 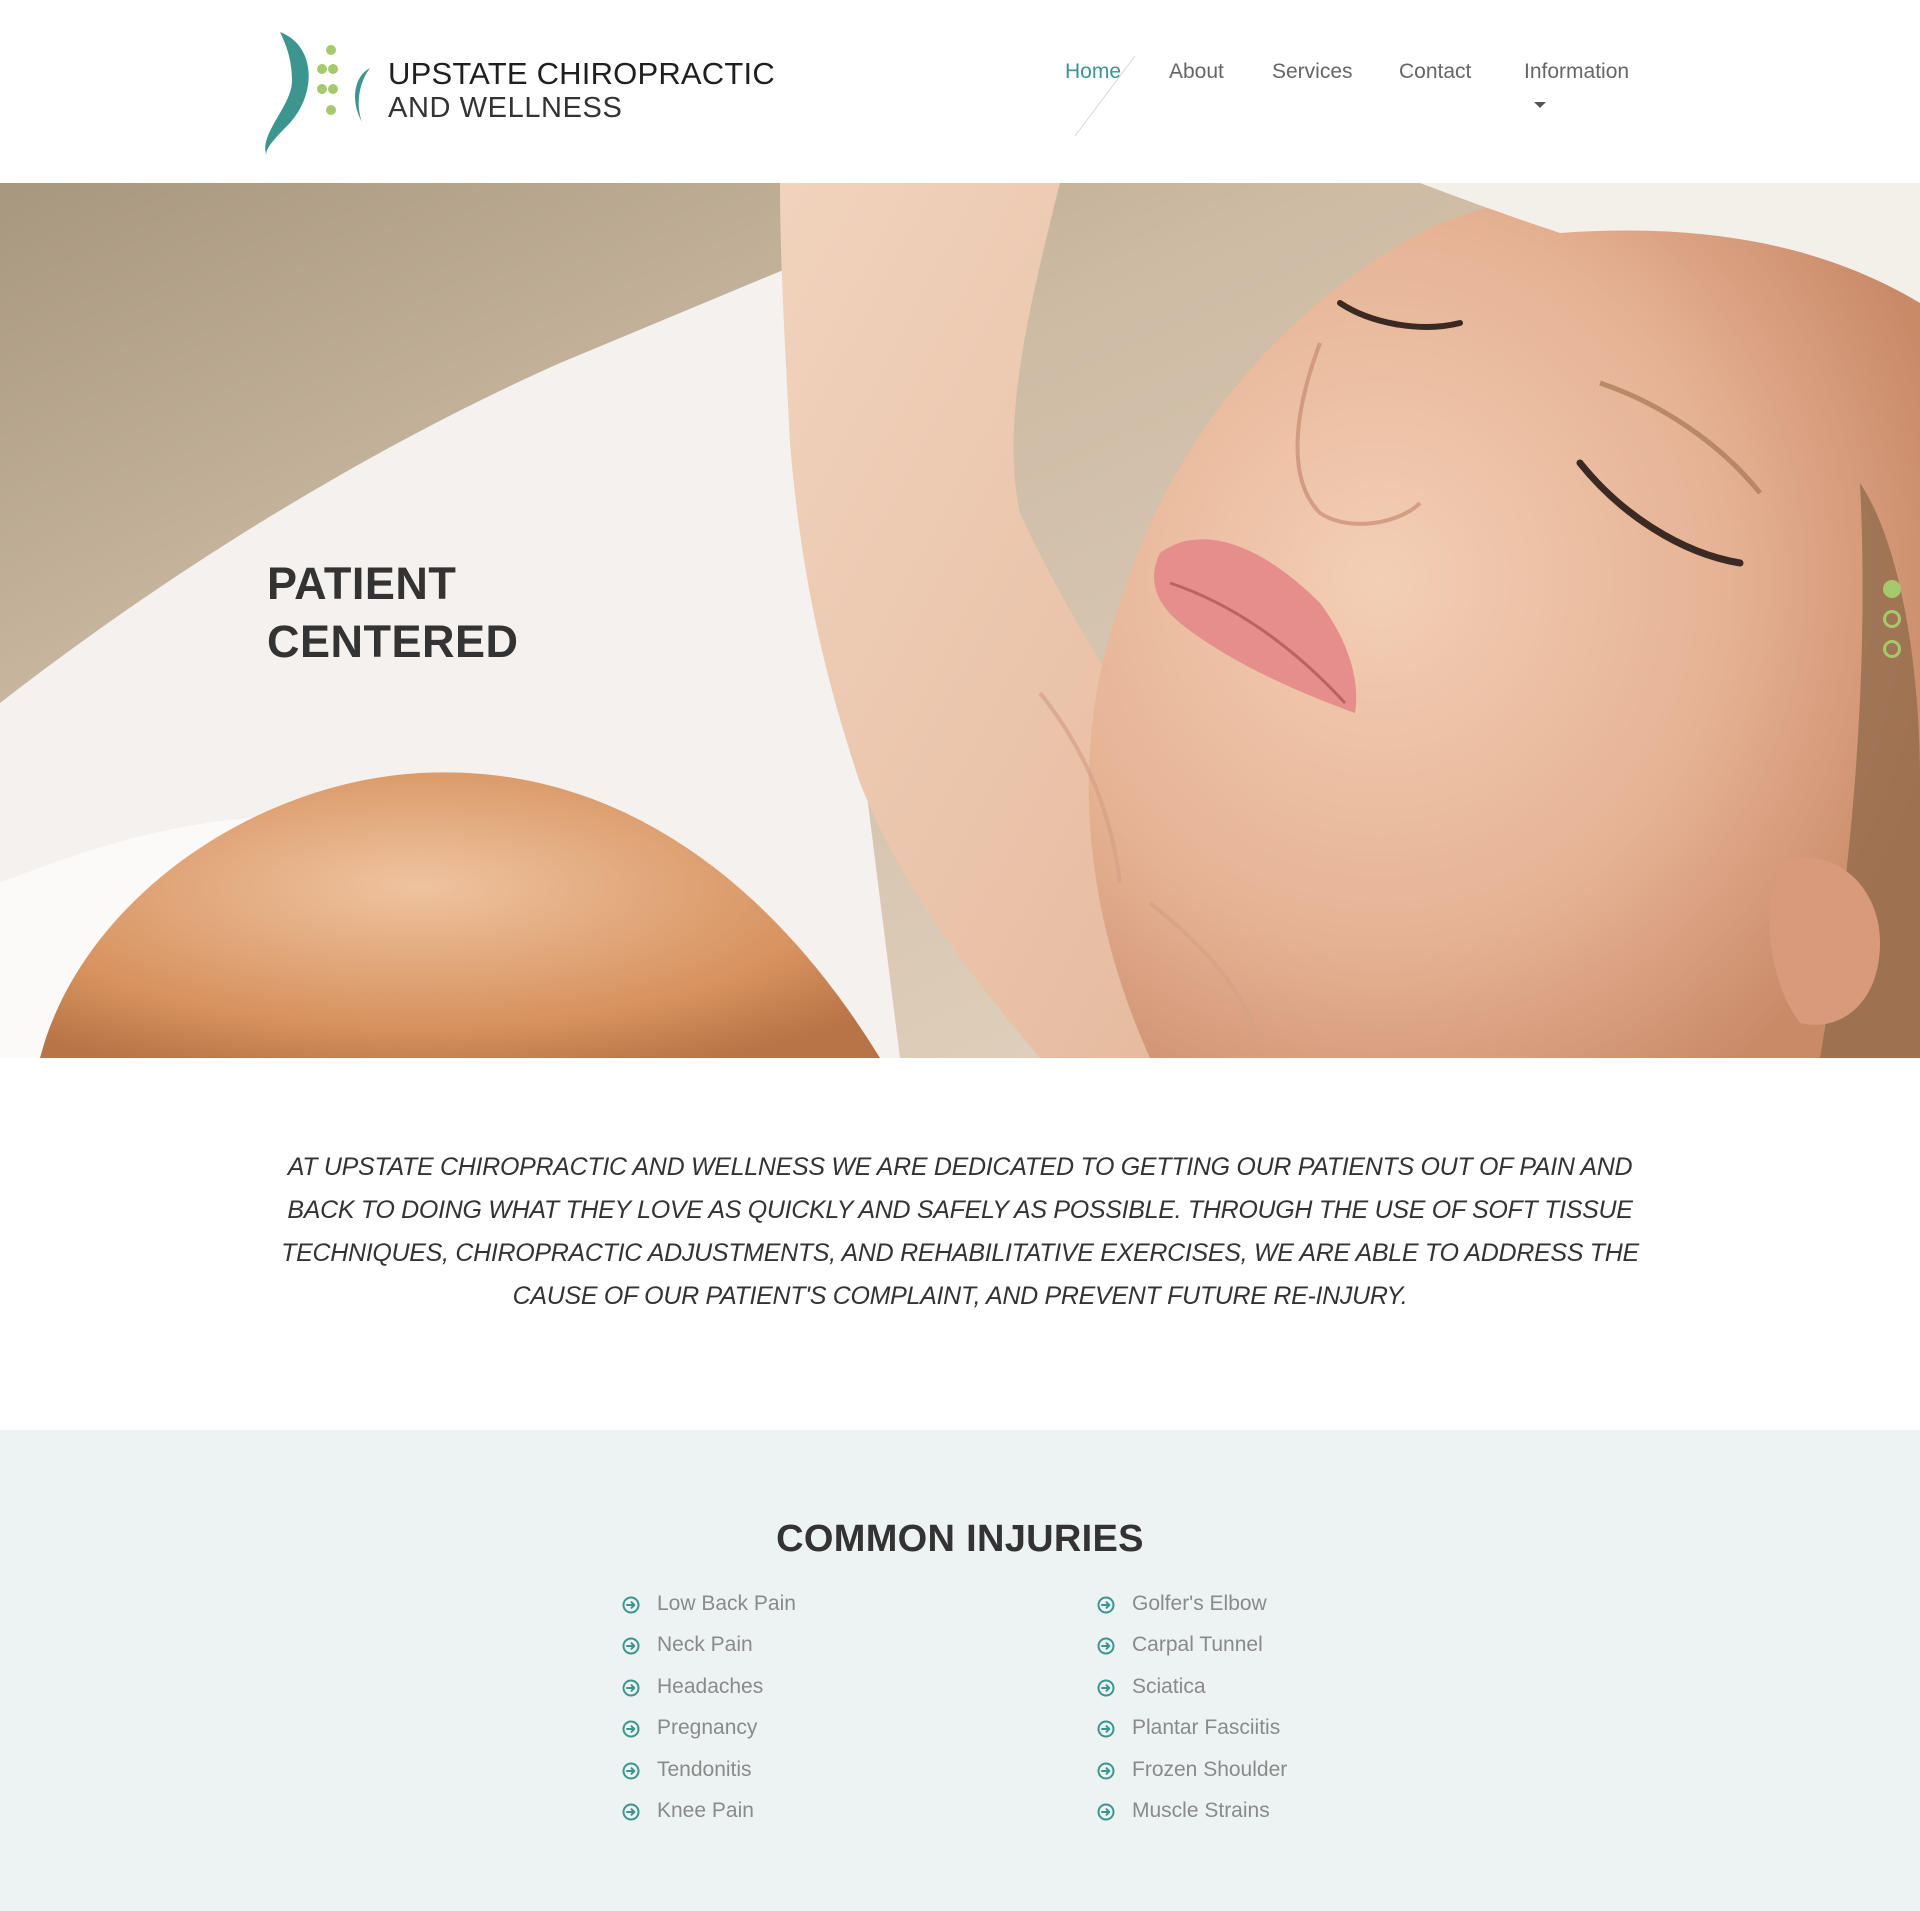 What do you see at coordinates (707, 1728) in the screenshot?
I see `list-item-label: Pregnancy` at bounding box center [707, 1728].